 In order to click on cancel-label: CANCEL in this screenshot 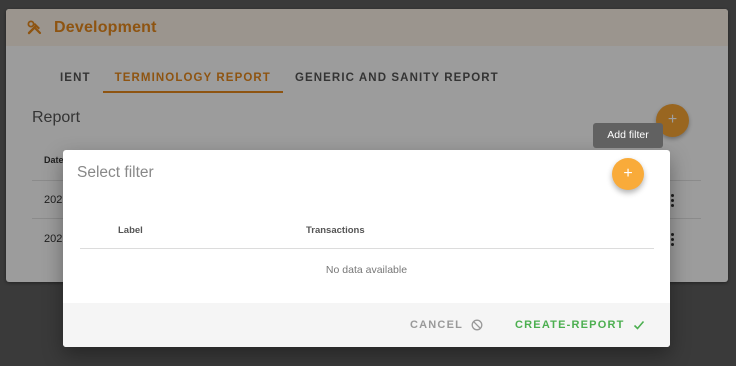, I will do `click(437, 325)`.